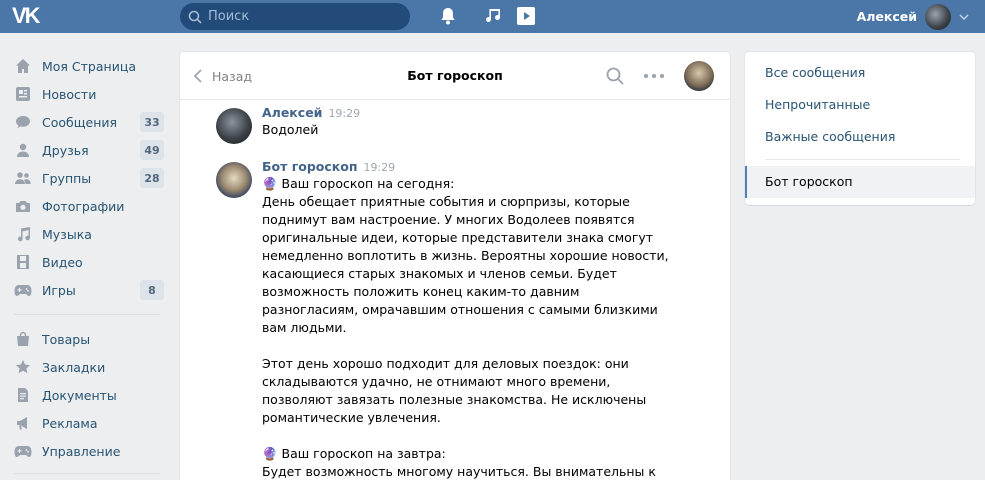  I want to click on star-icon, so click(23, 367).